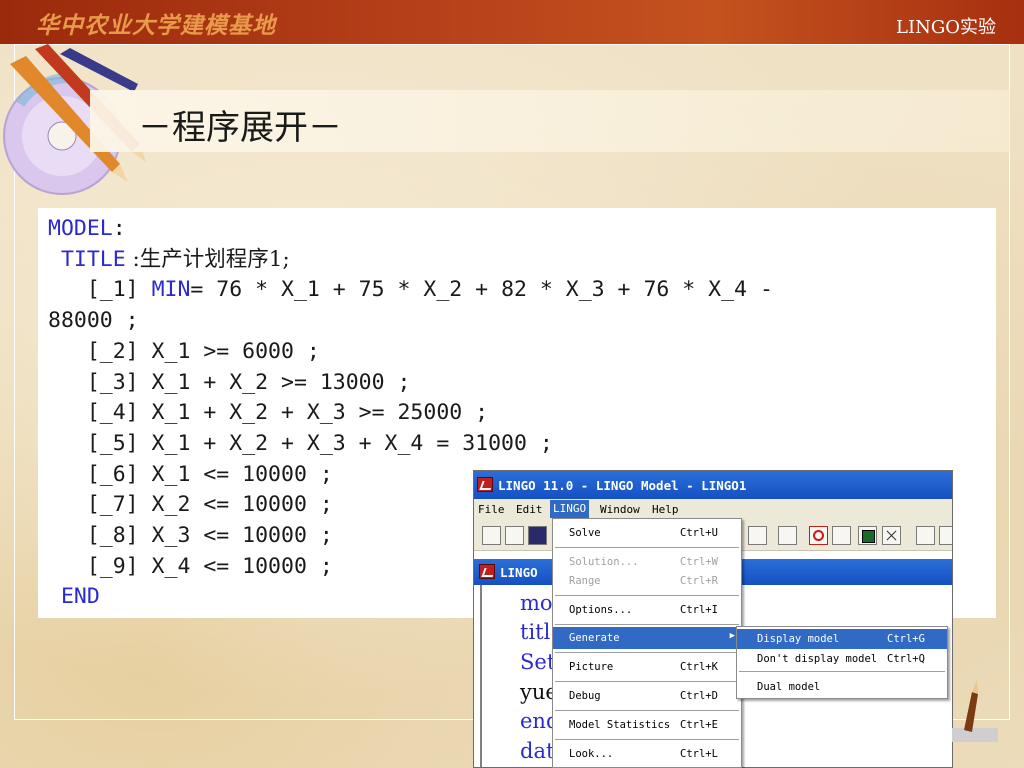  I want to click on objective-prefix: [_1], so click(100, 290).